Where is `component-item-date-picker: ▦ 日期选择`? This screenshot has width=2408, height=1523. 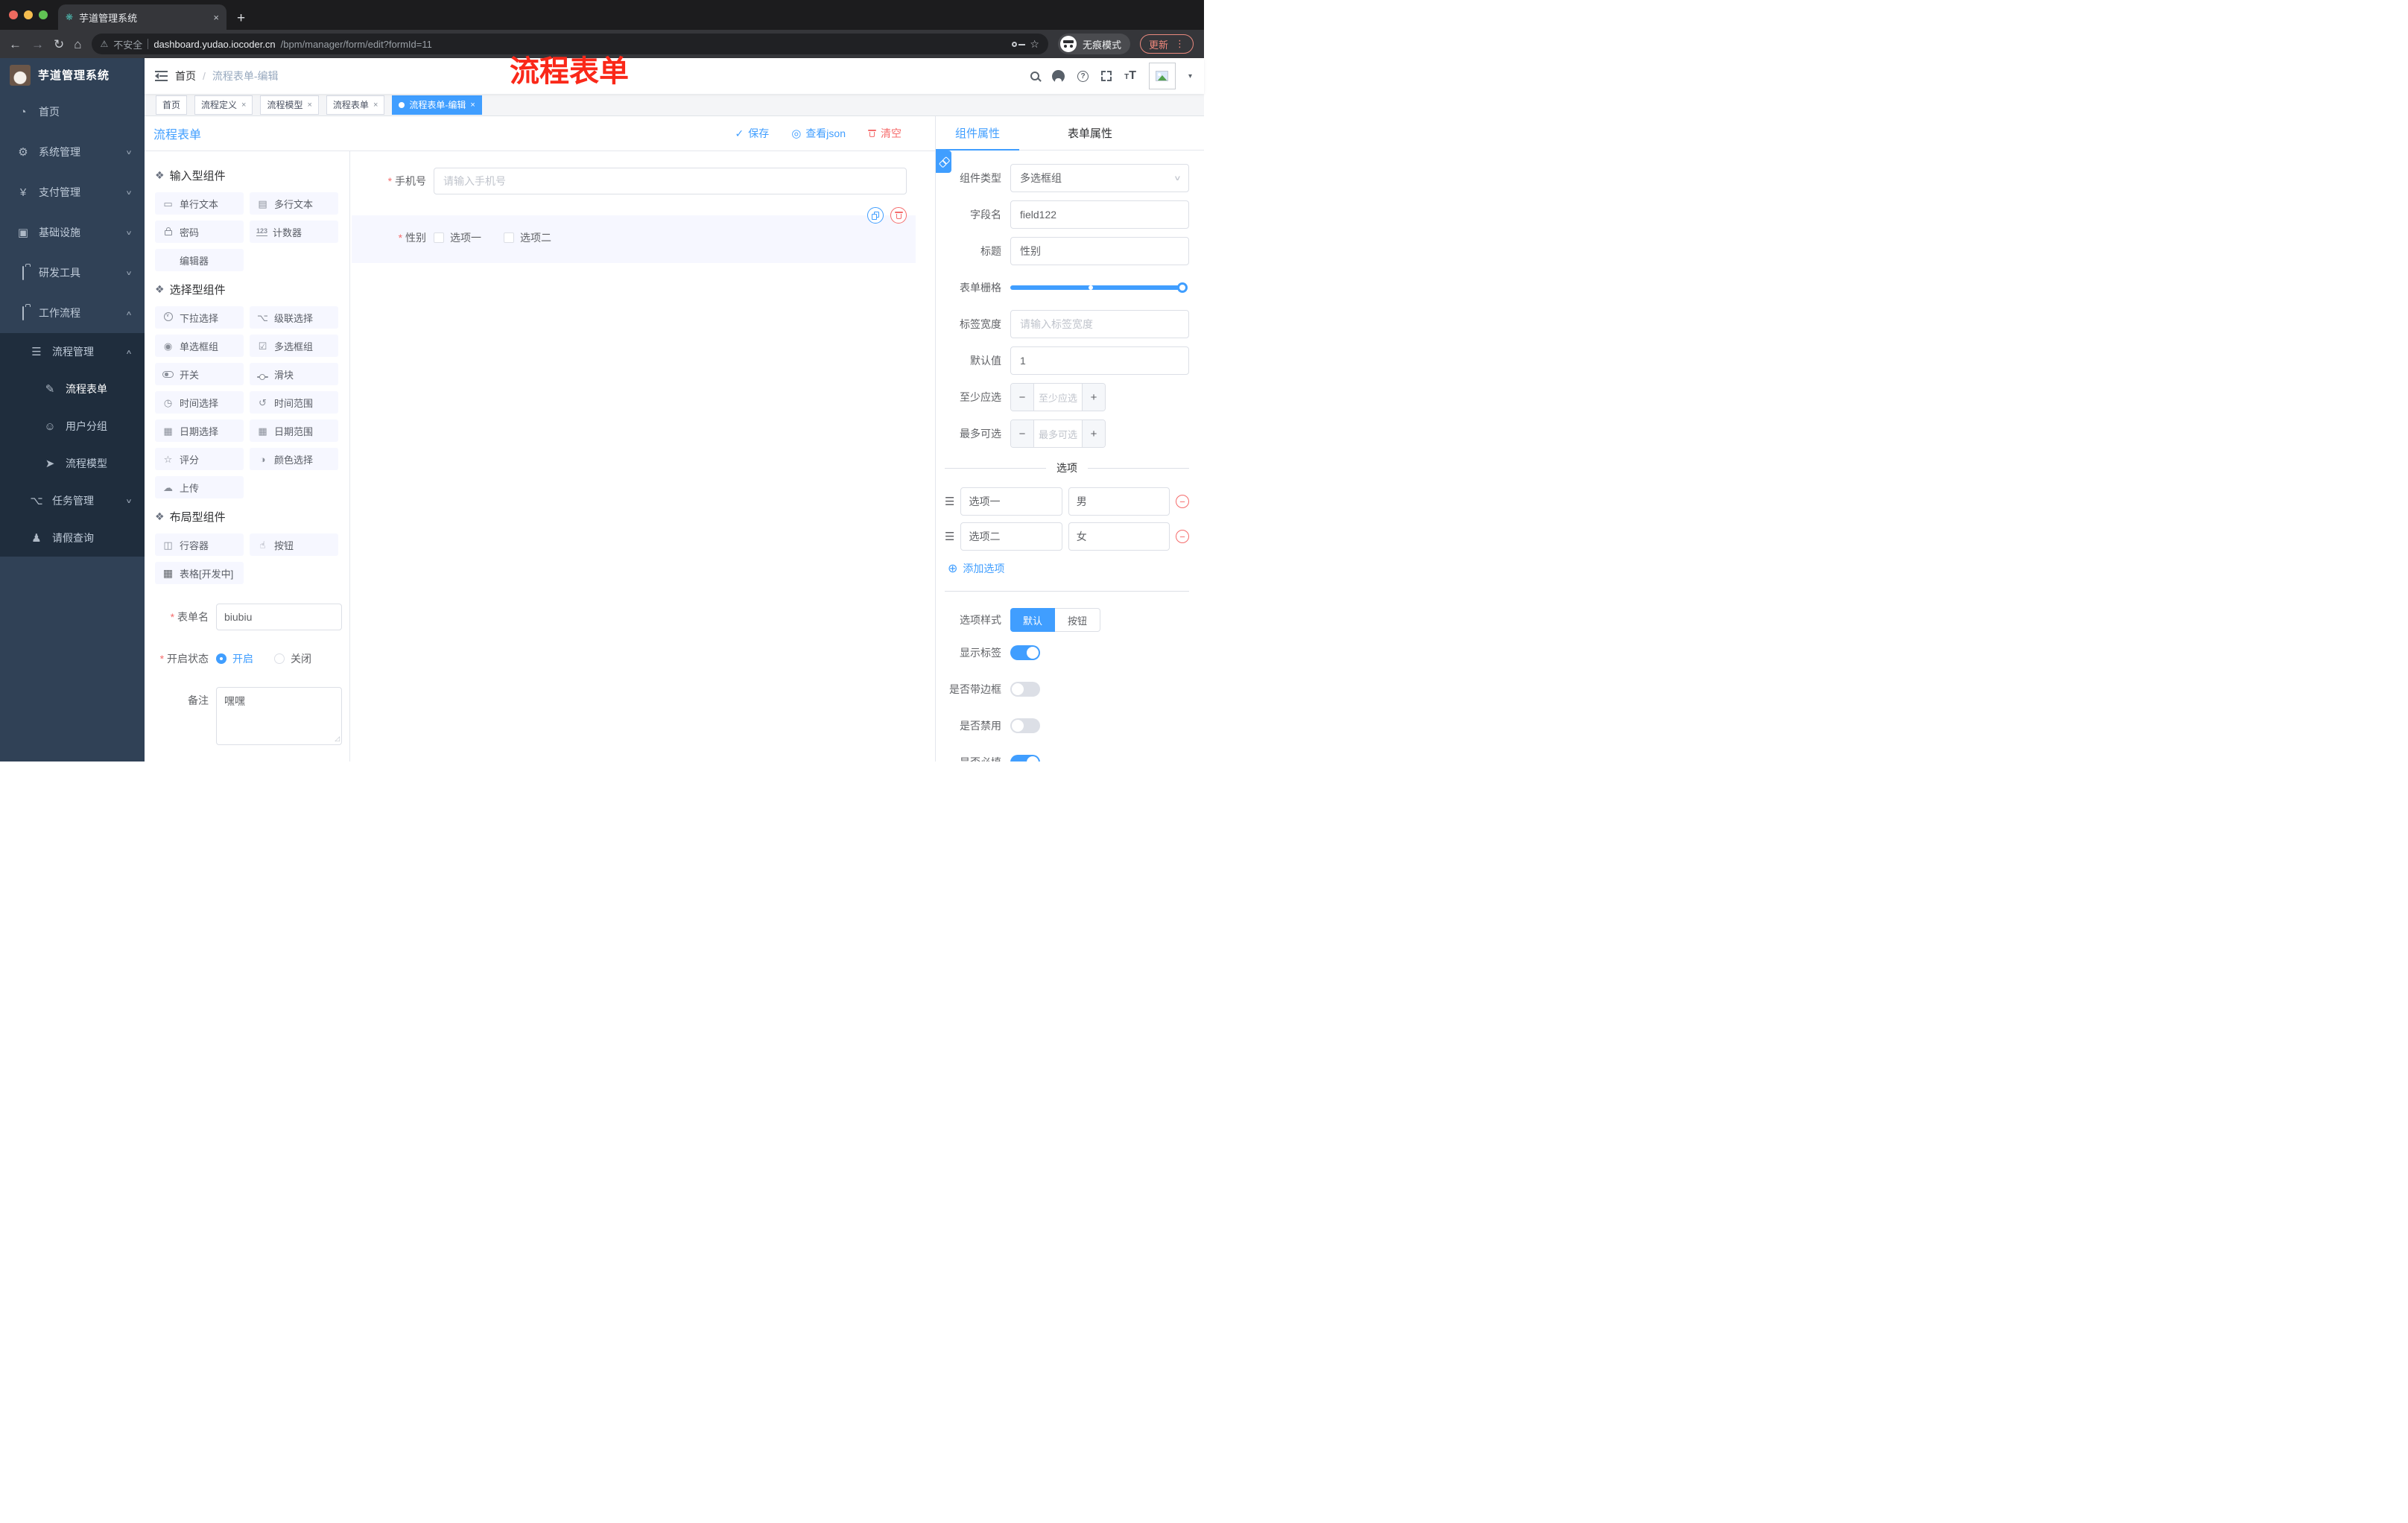
component-item-date-picker: ▦ 日期选择 is located at coordinates (199, 430).